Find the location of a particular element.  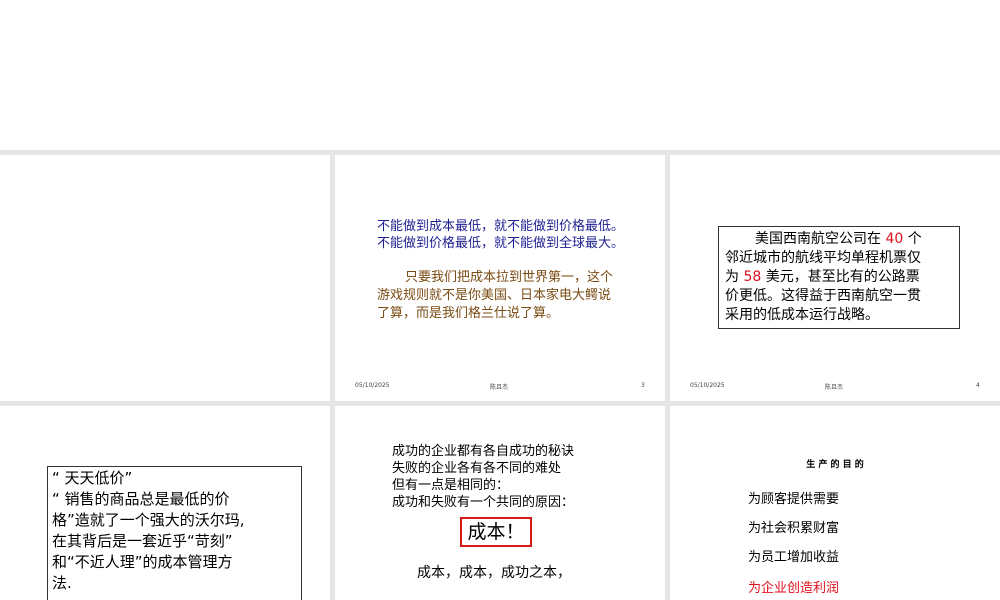

slide5-line: “ 天天低价” is located at coordinates (92, 478).